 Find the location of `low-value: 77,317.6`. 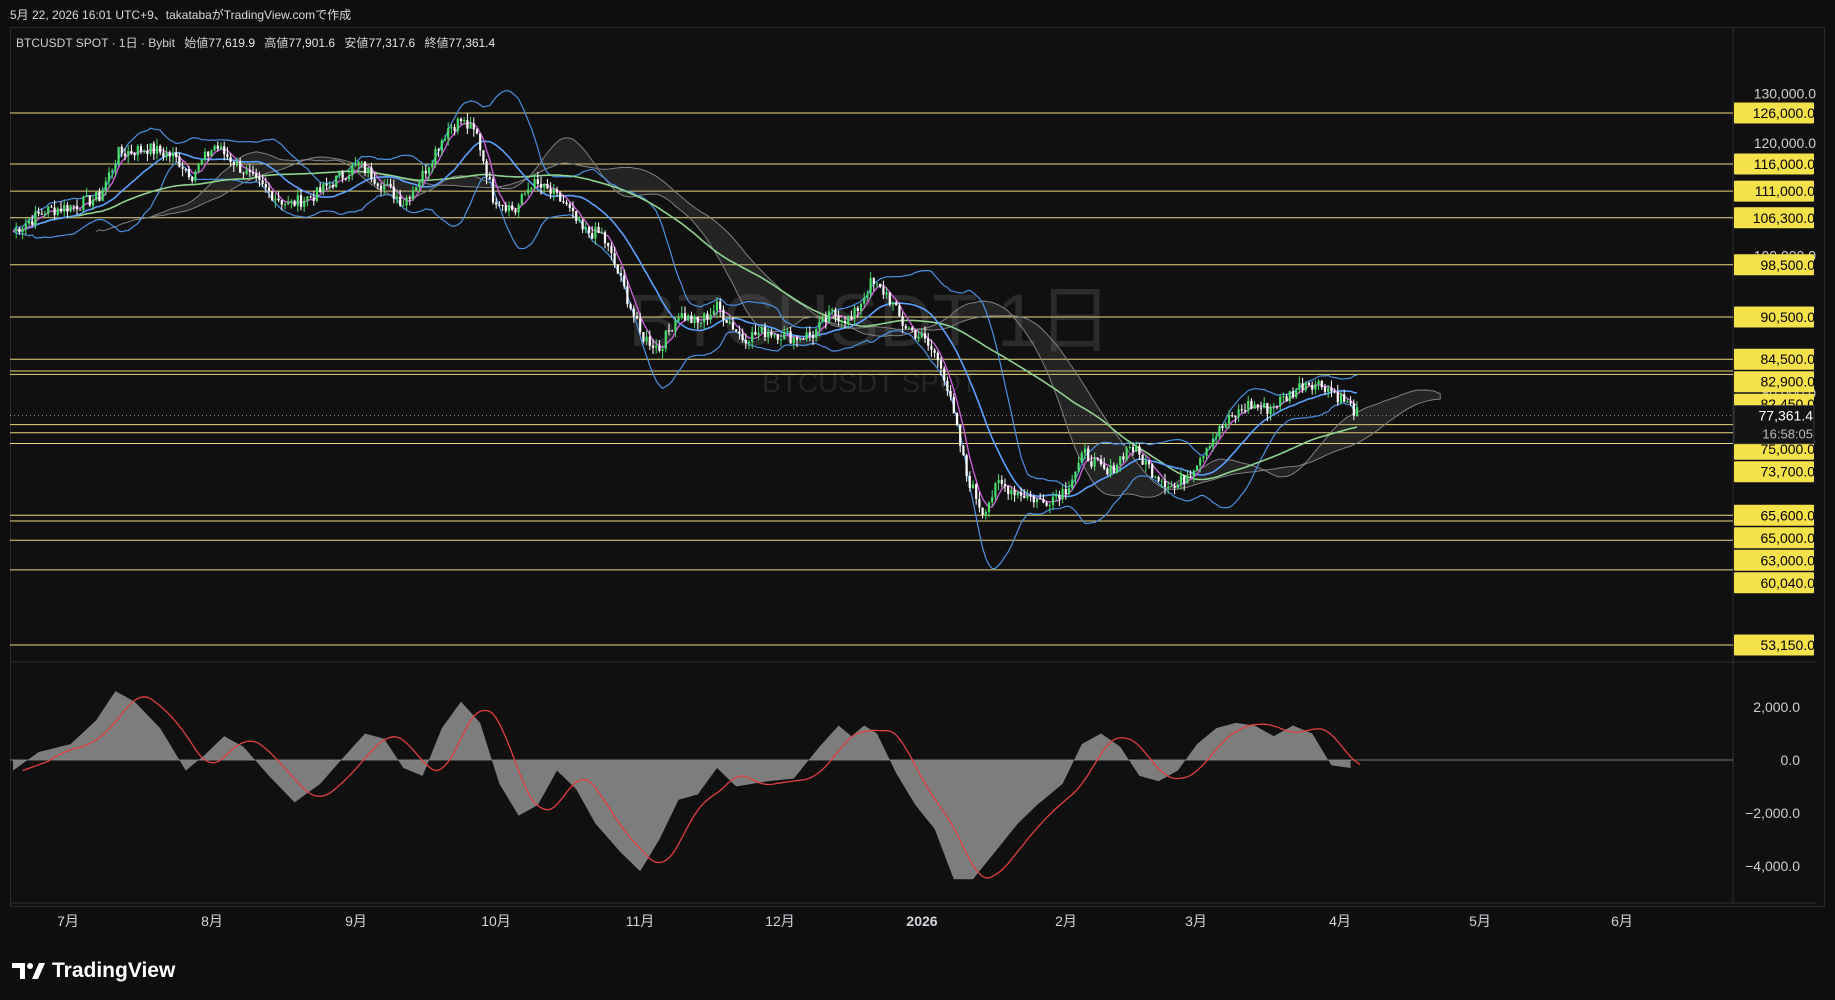

low-value: 77,317.6 is located at coordinates (392, 43).